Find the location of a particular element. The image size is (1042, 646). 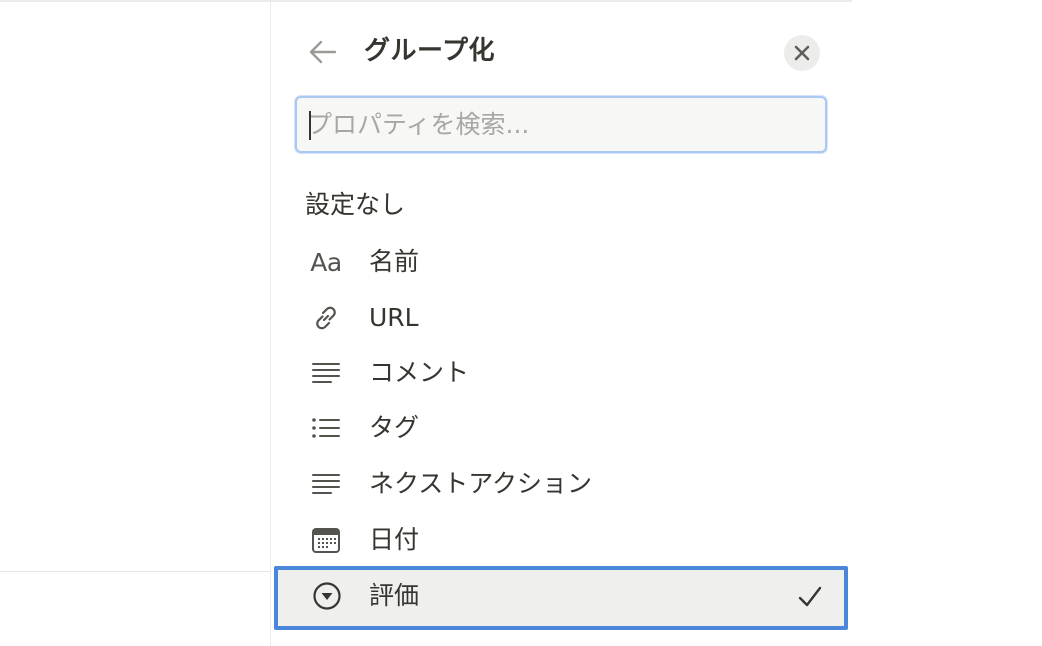

select-dropdown-icon is located at coordinates (327, 596).